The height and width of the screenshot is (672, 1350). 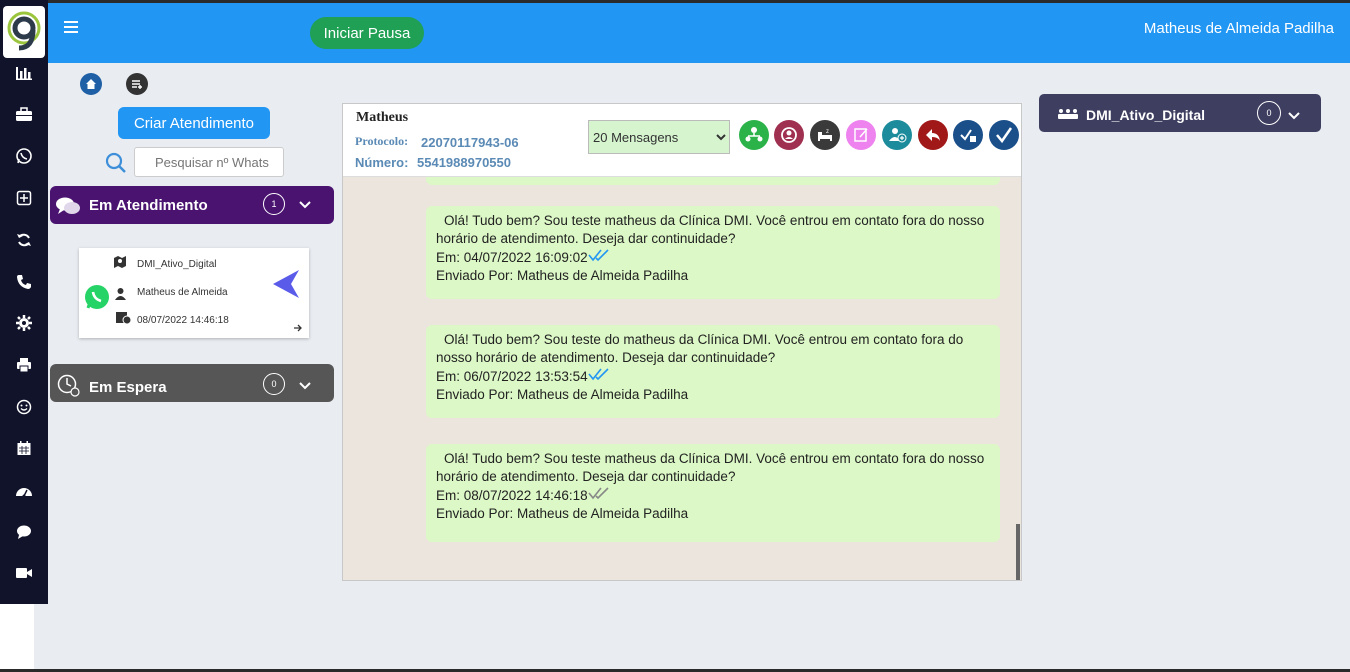 What do you see at coordinates (861, 135) in the screenshot?
I see `edit-note-icon` at bounding box center [861, 135].